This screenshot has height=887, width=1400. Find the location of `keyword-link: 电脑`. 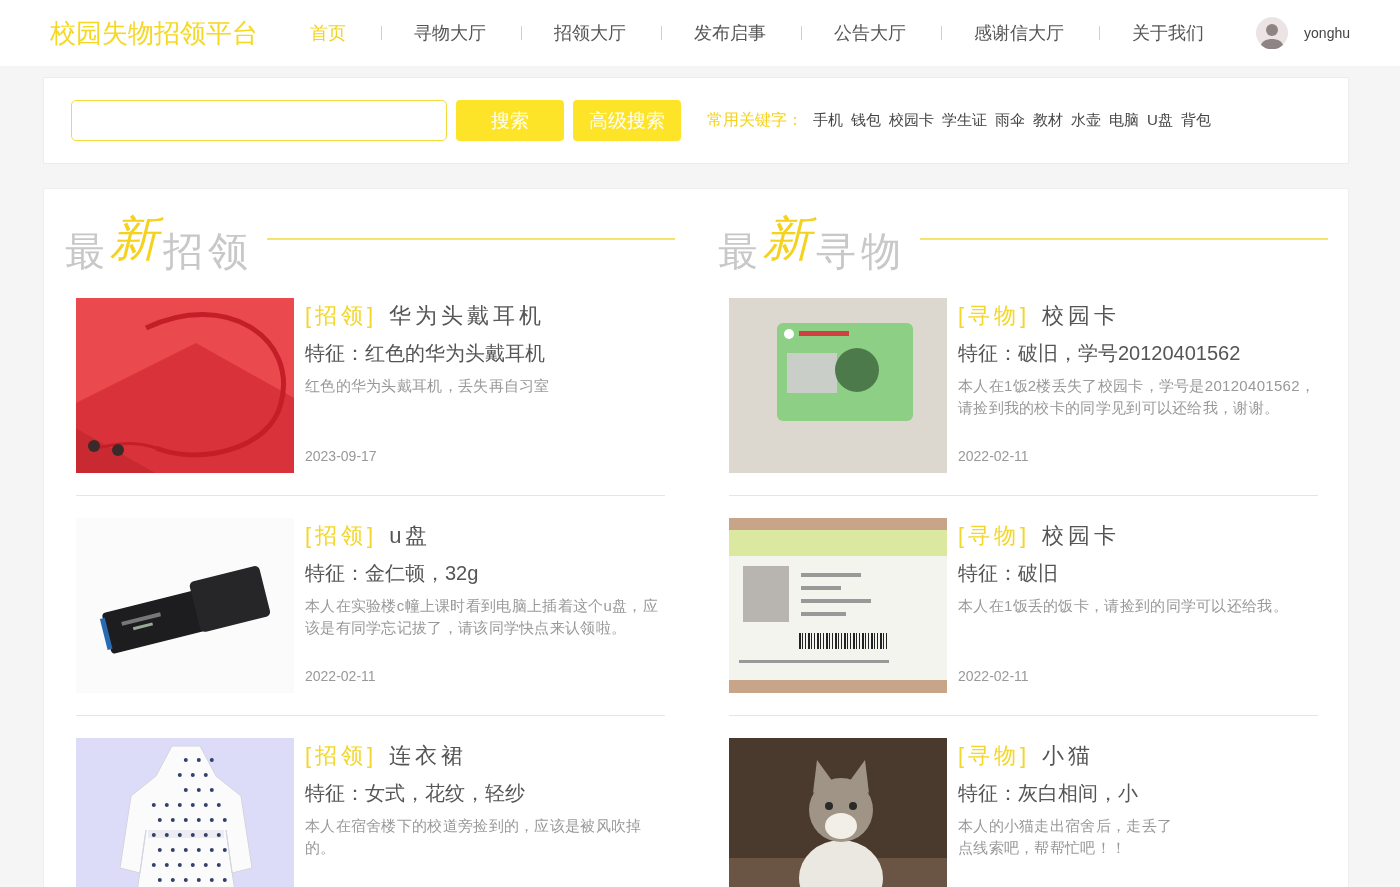

keyword-link: 电脑 is located at coordinates (1124, 120).